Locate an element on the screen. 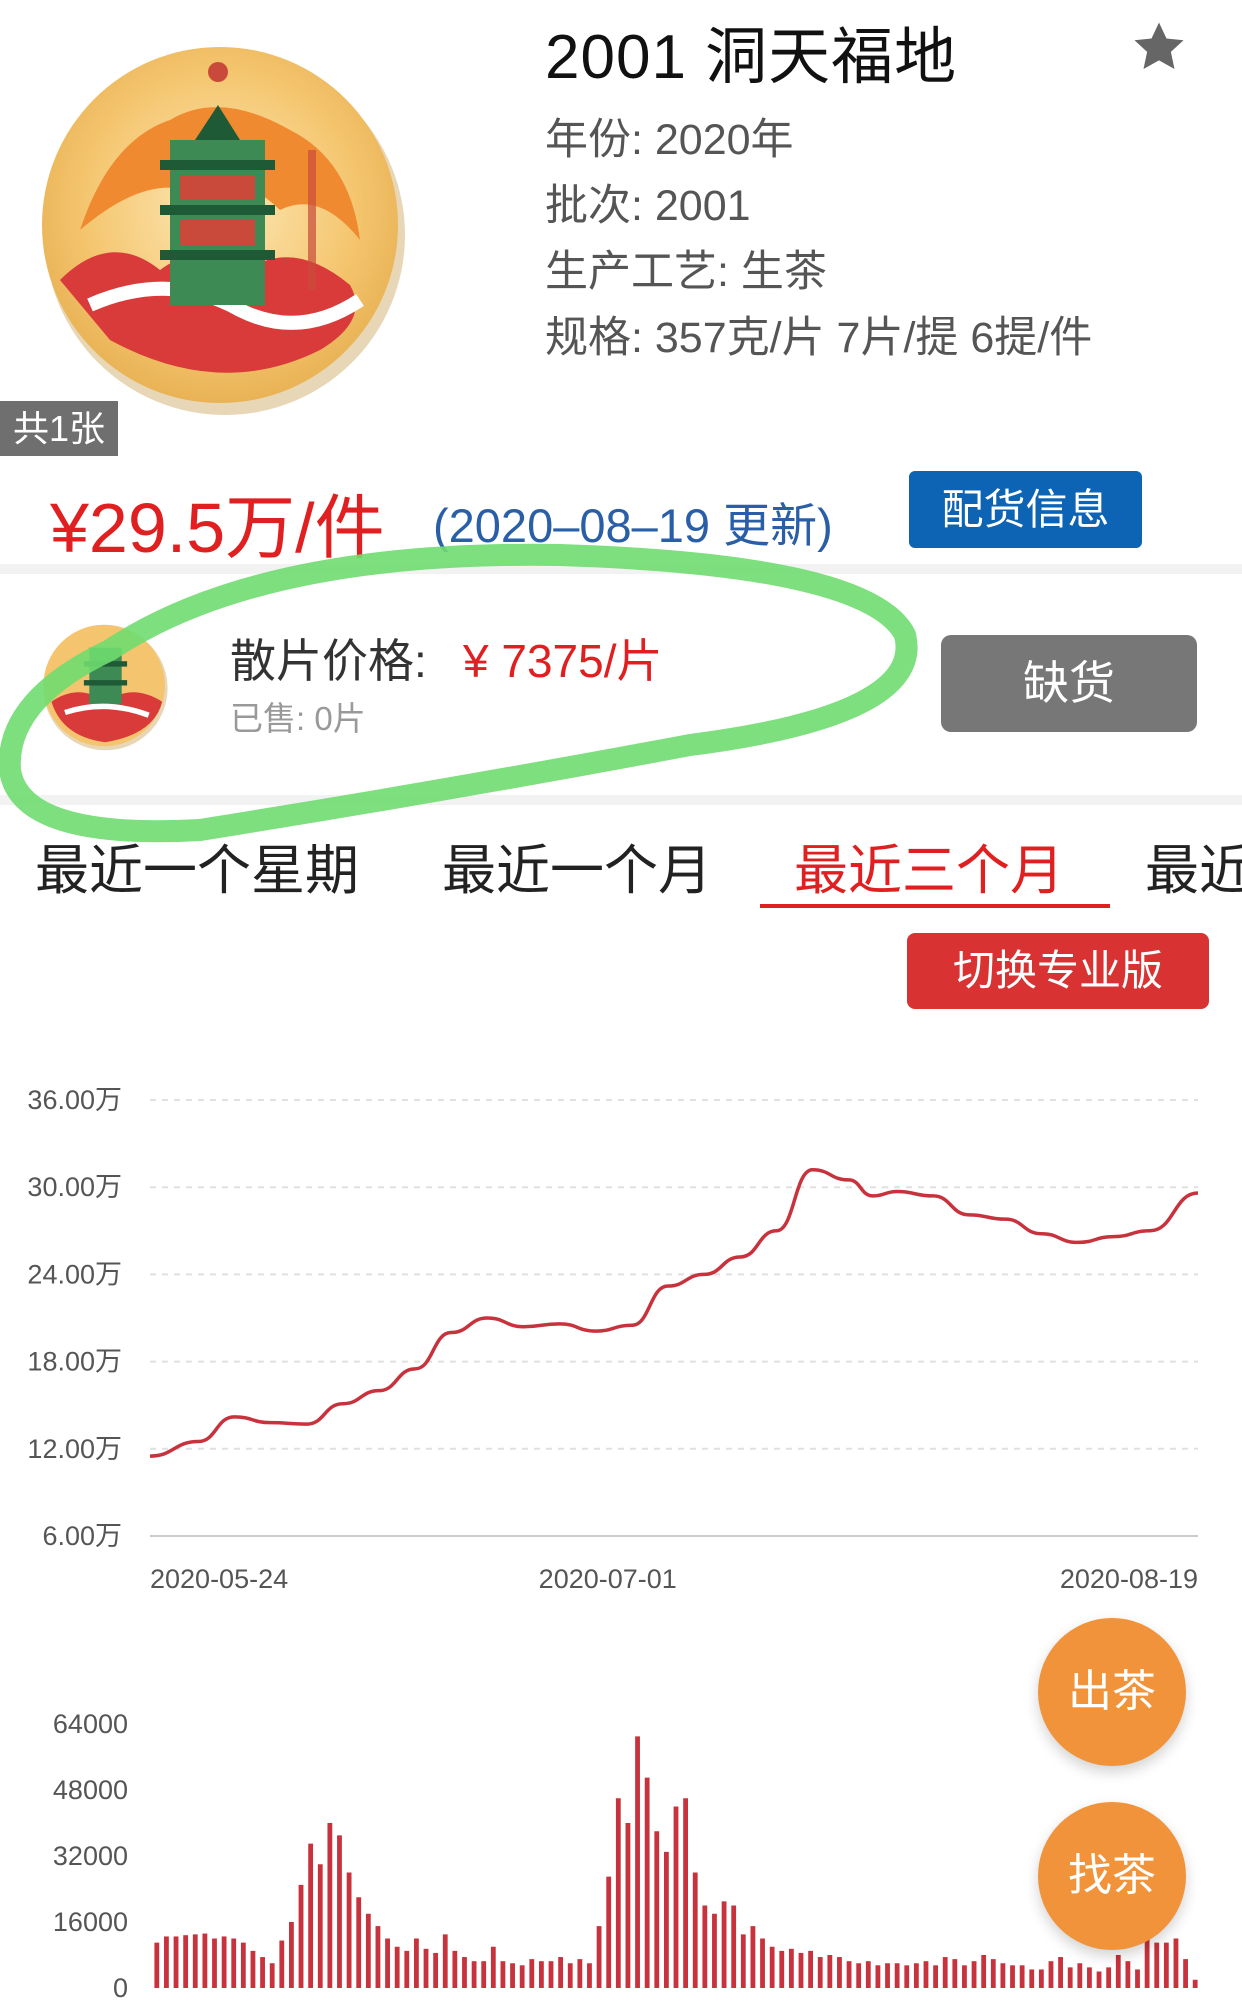  main-price: ¥29.5万/件 is located at coordinates (217, 528).